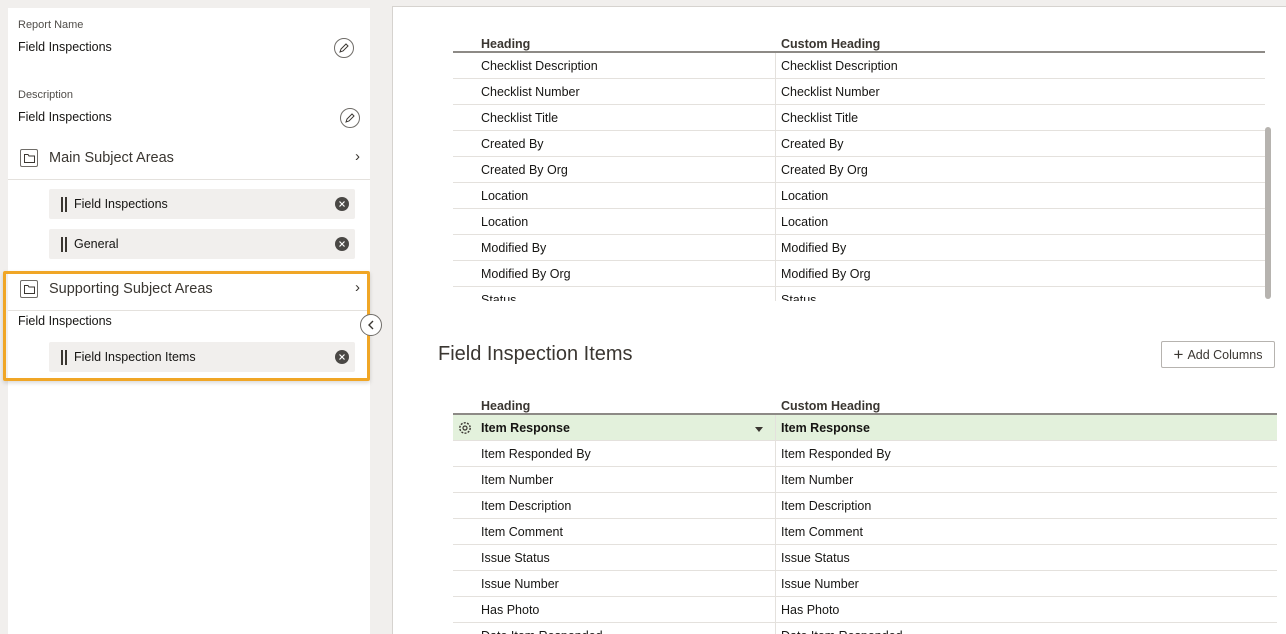 The width and height of the screenshot is (1286, 634). Describe the element at coordinates (520, 118) in the screenshot. I see `heading-cell: Checklist Title` at that location.